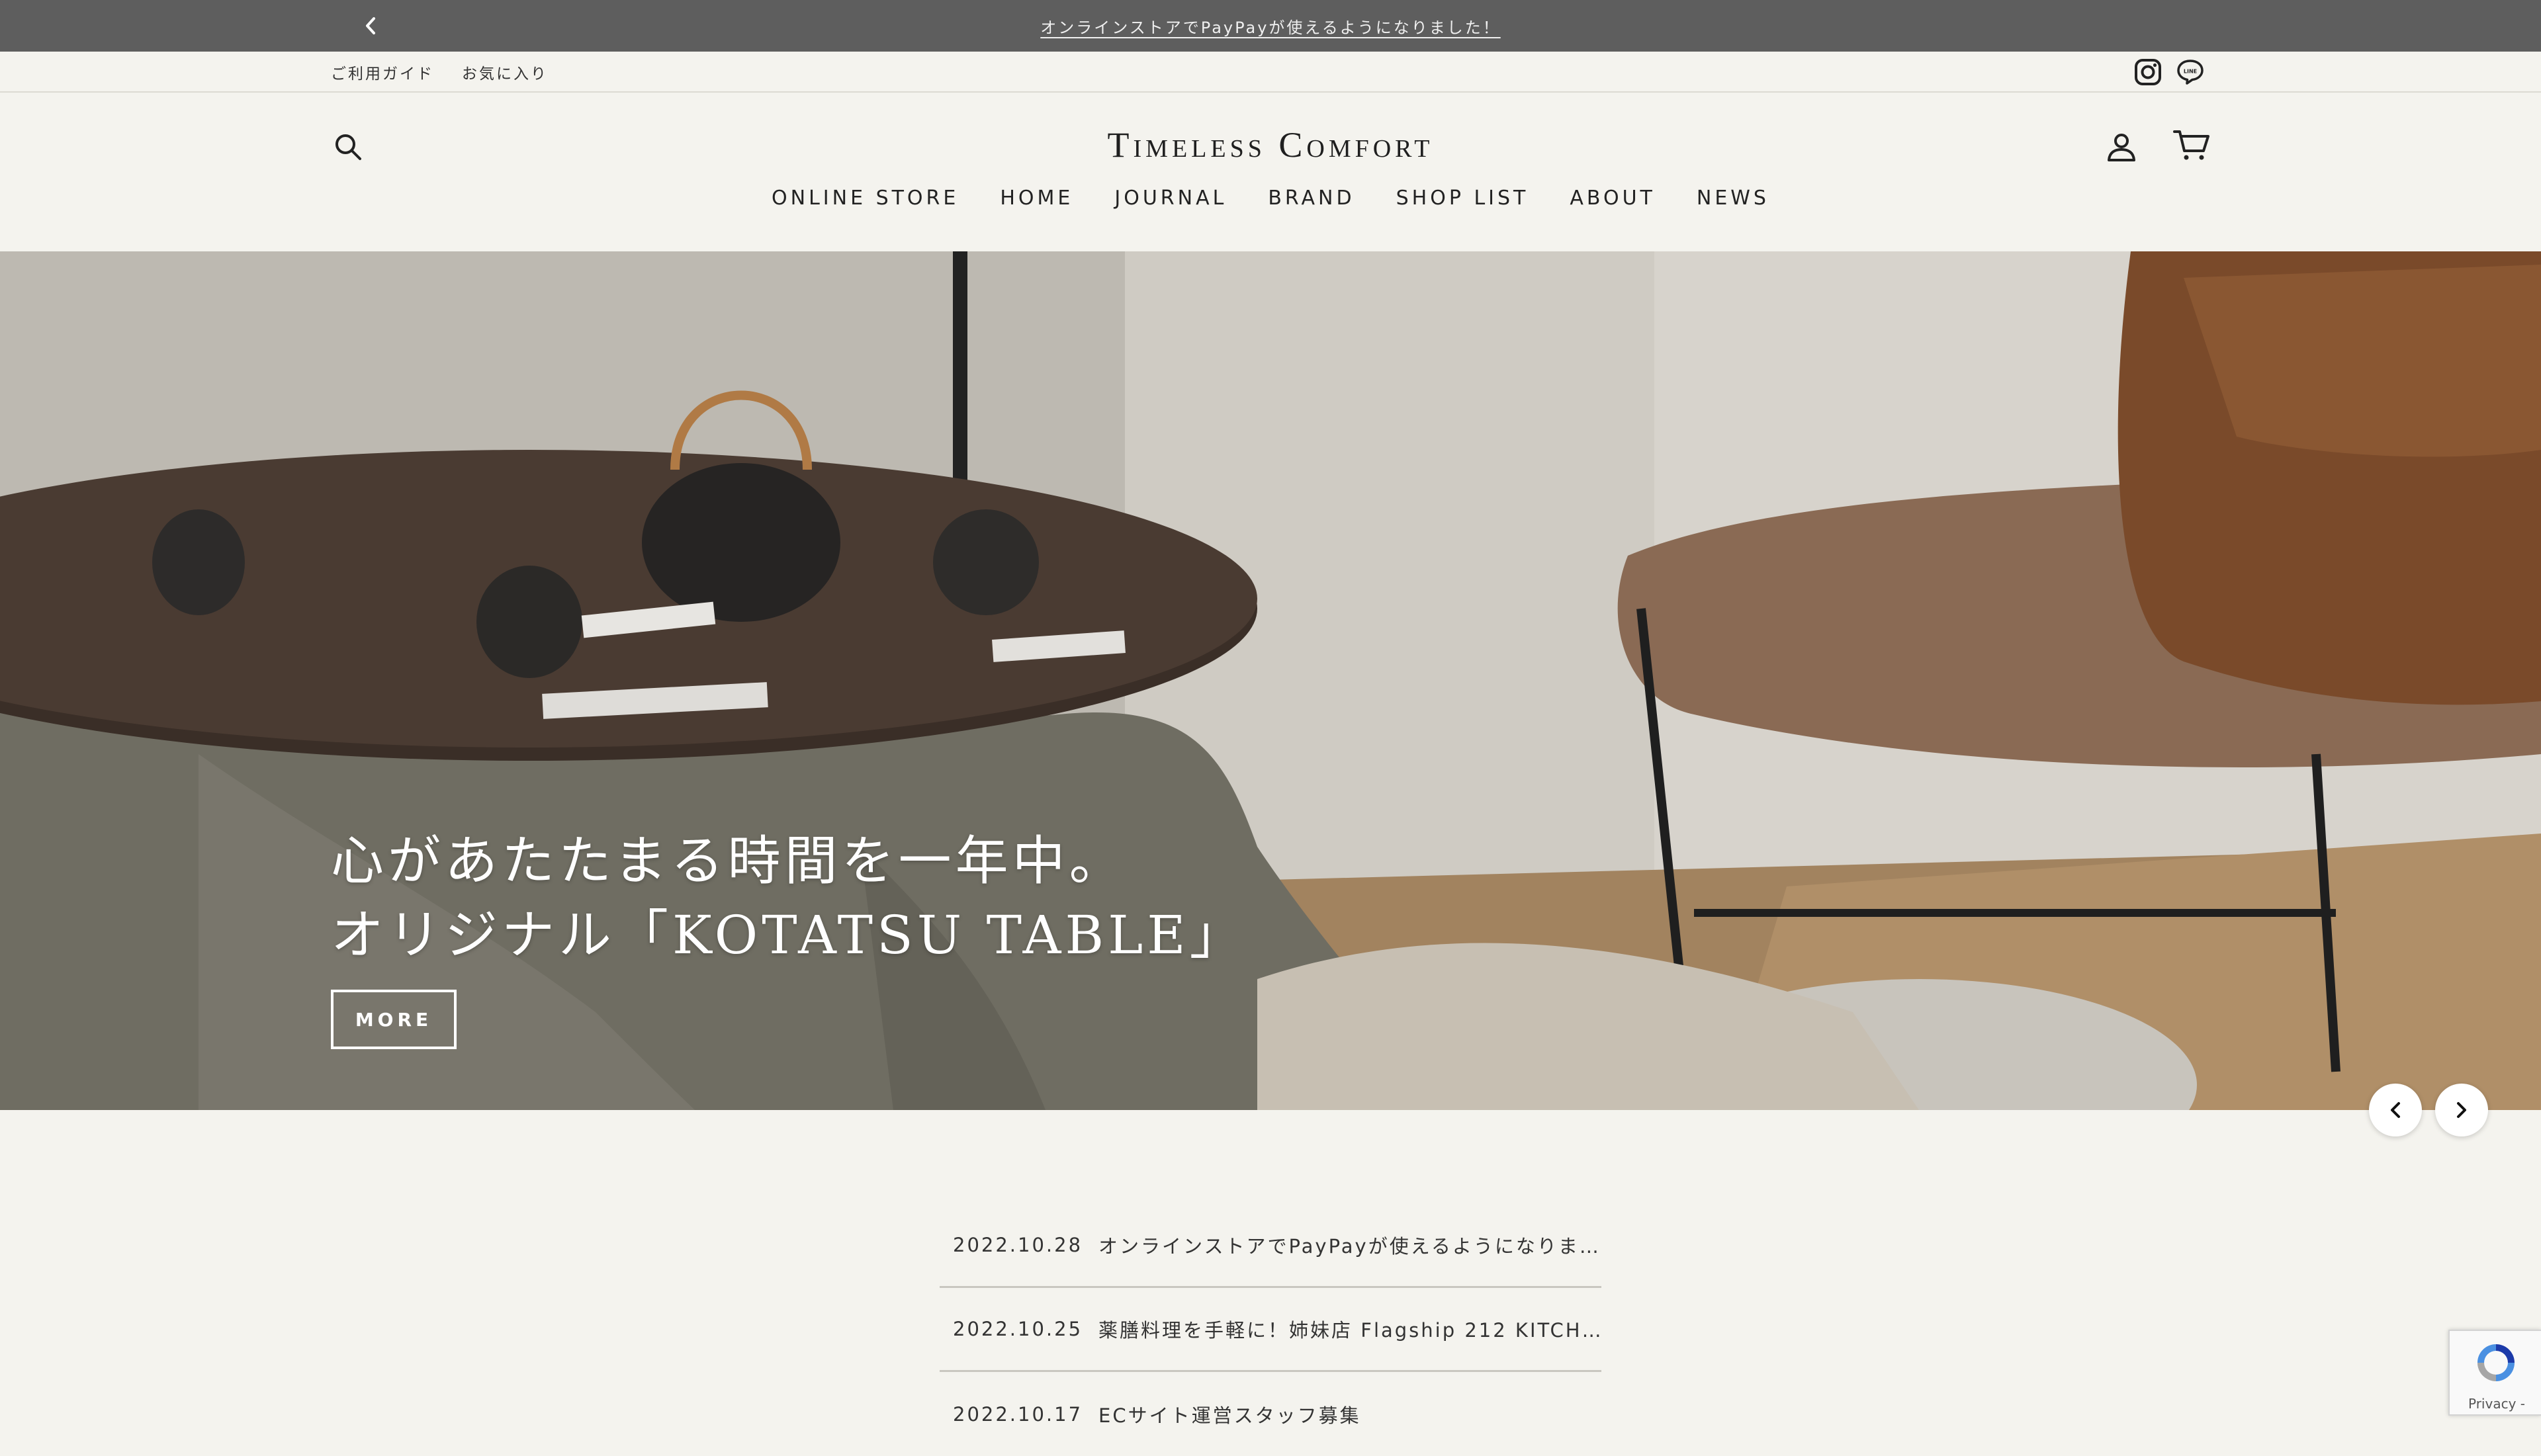 This screenshot has width=2541, height=1456. What do you see at coordinates (1018, 1329) in the screenshot?
I see `news-date: 2022.10.25` at bounding box center [1018, 1329].